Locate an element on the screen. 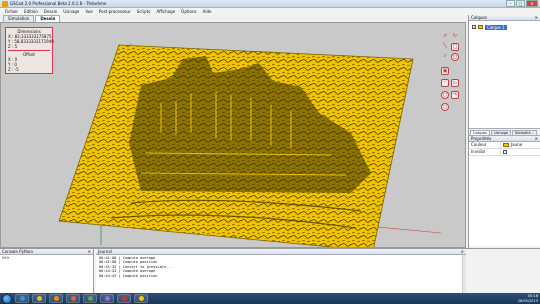 Image resolution: width=540 pixels, height=304 pixels. camera-icon: ▣ is located at coordinates (445, 71).